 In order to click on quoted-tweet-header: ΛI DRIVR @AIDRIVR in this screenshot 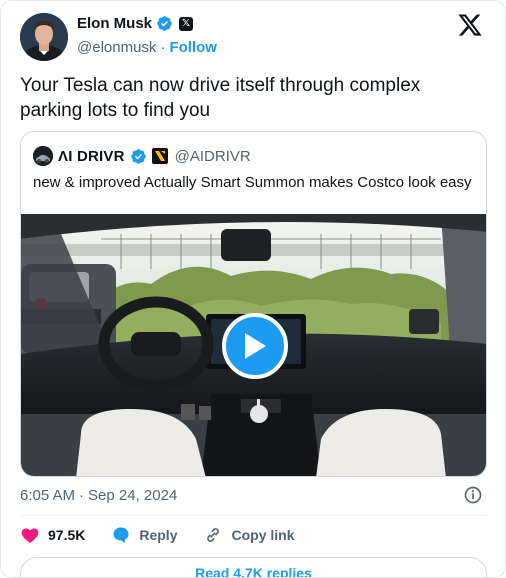, I will do `click(142, 156)`.